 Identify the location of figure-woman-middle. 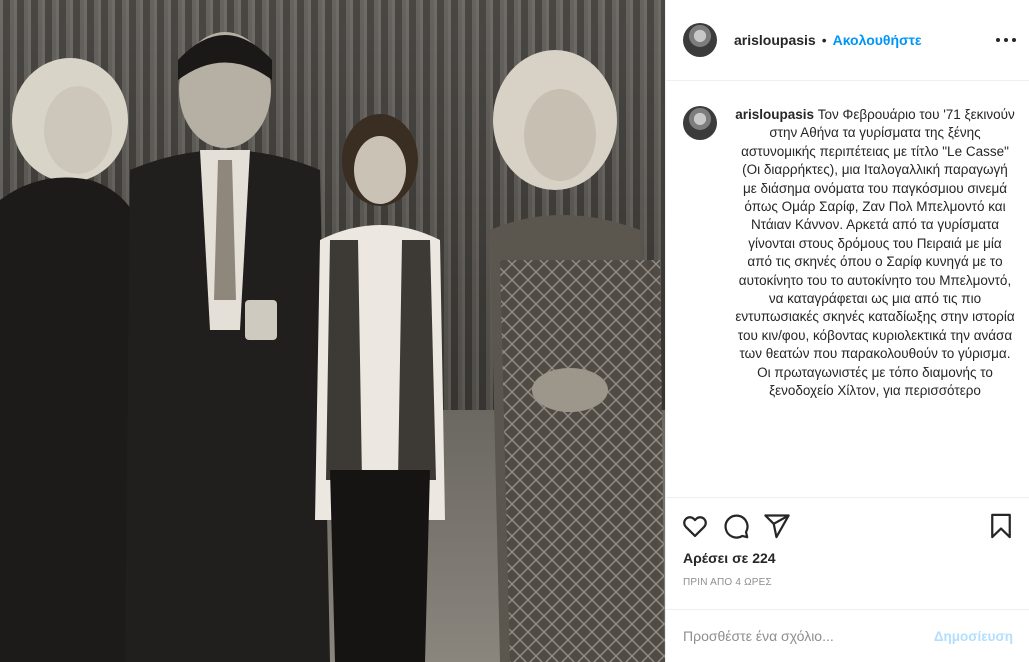
(380, 388).